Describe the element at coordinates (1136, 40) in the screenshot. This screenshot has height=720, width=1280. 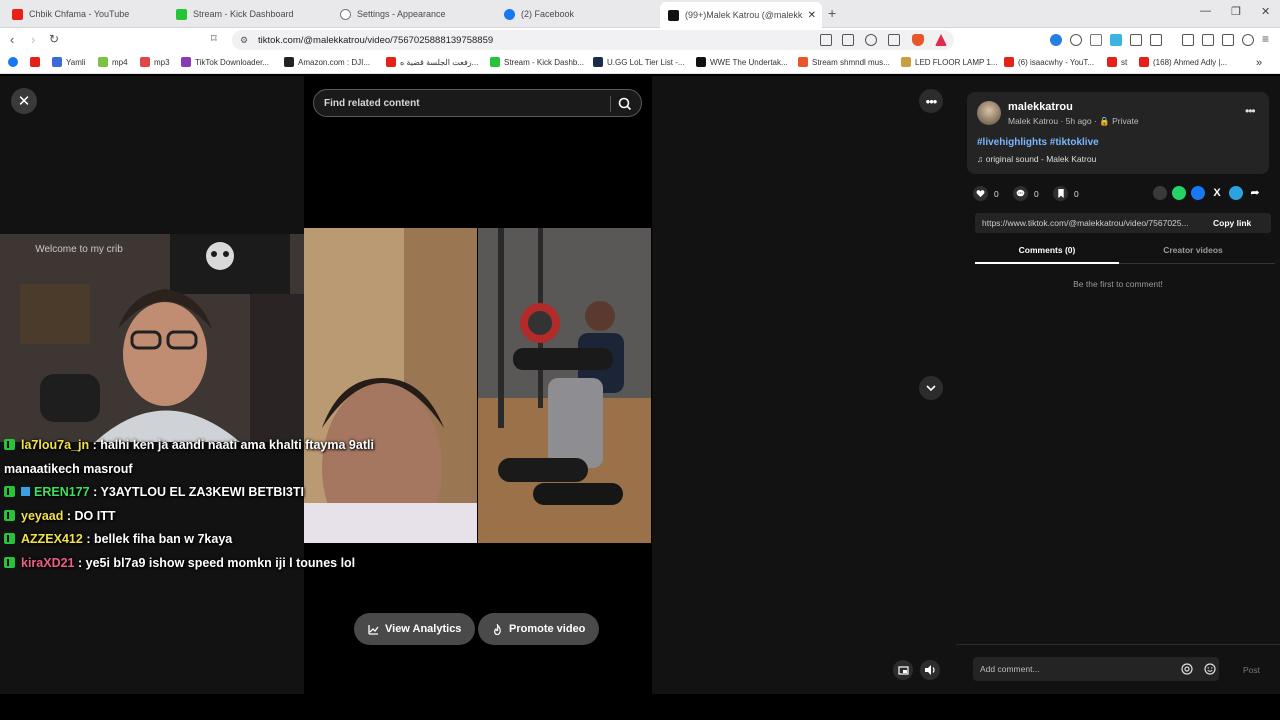
I see `extensions-puzzle-icon` at that location.